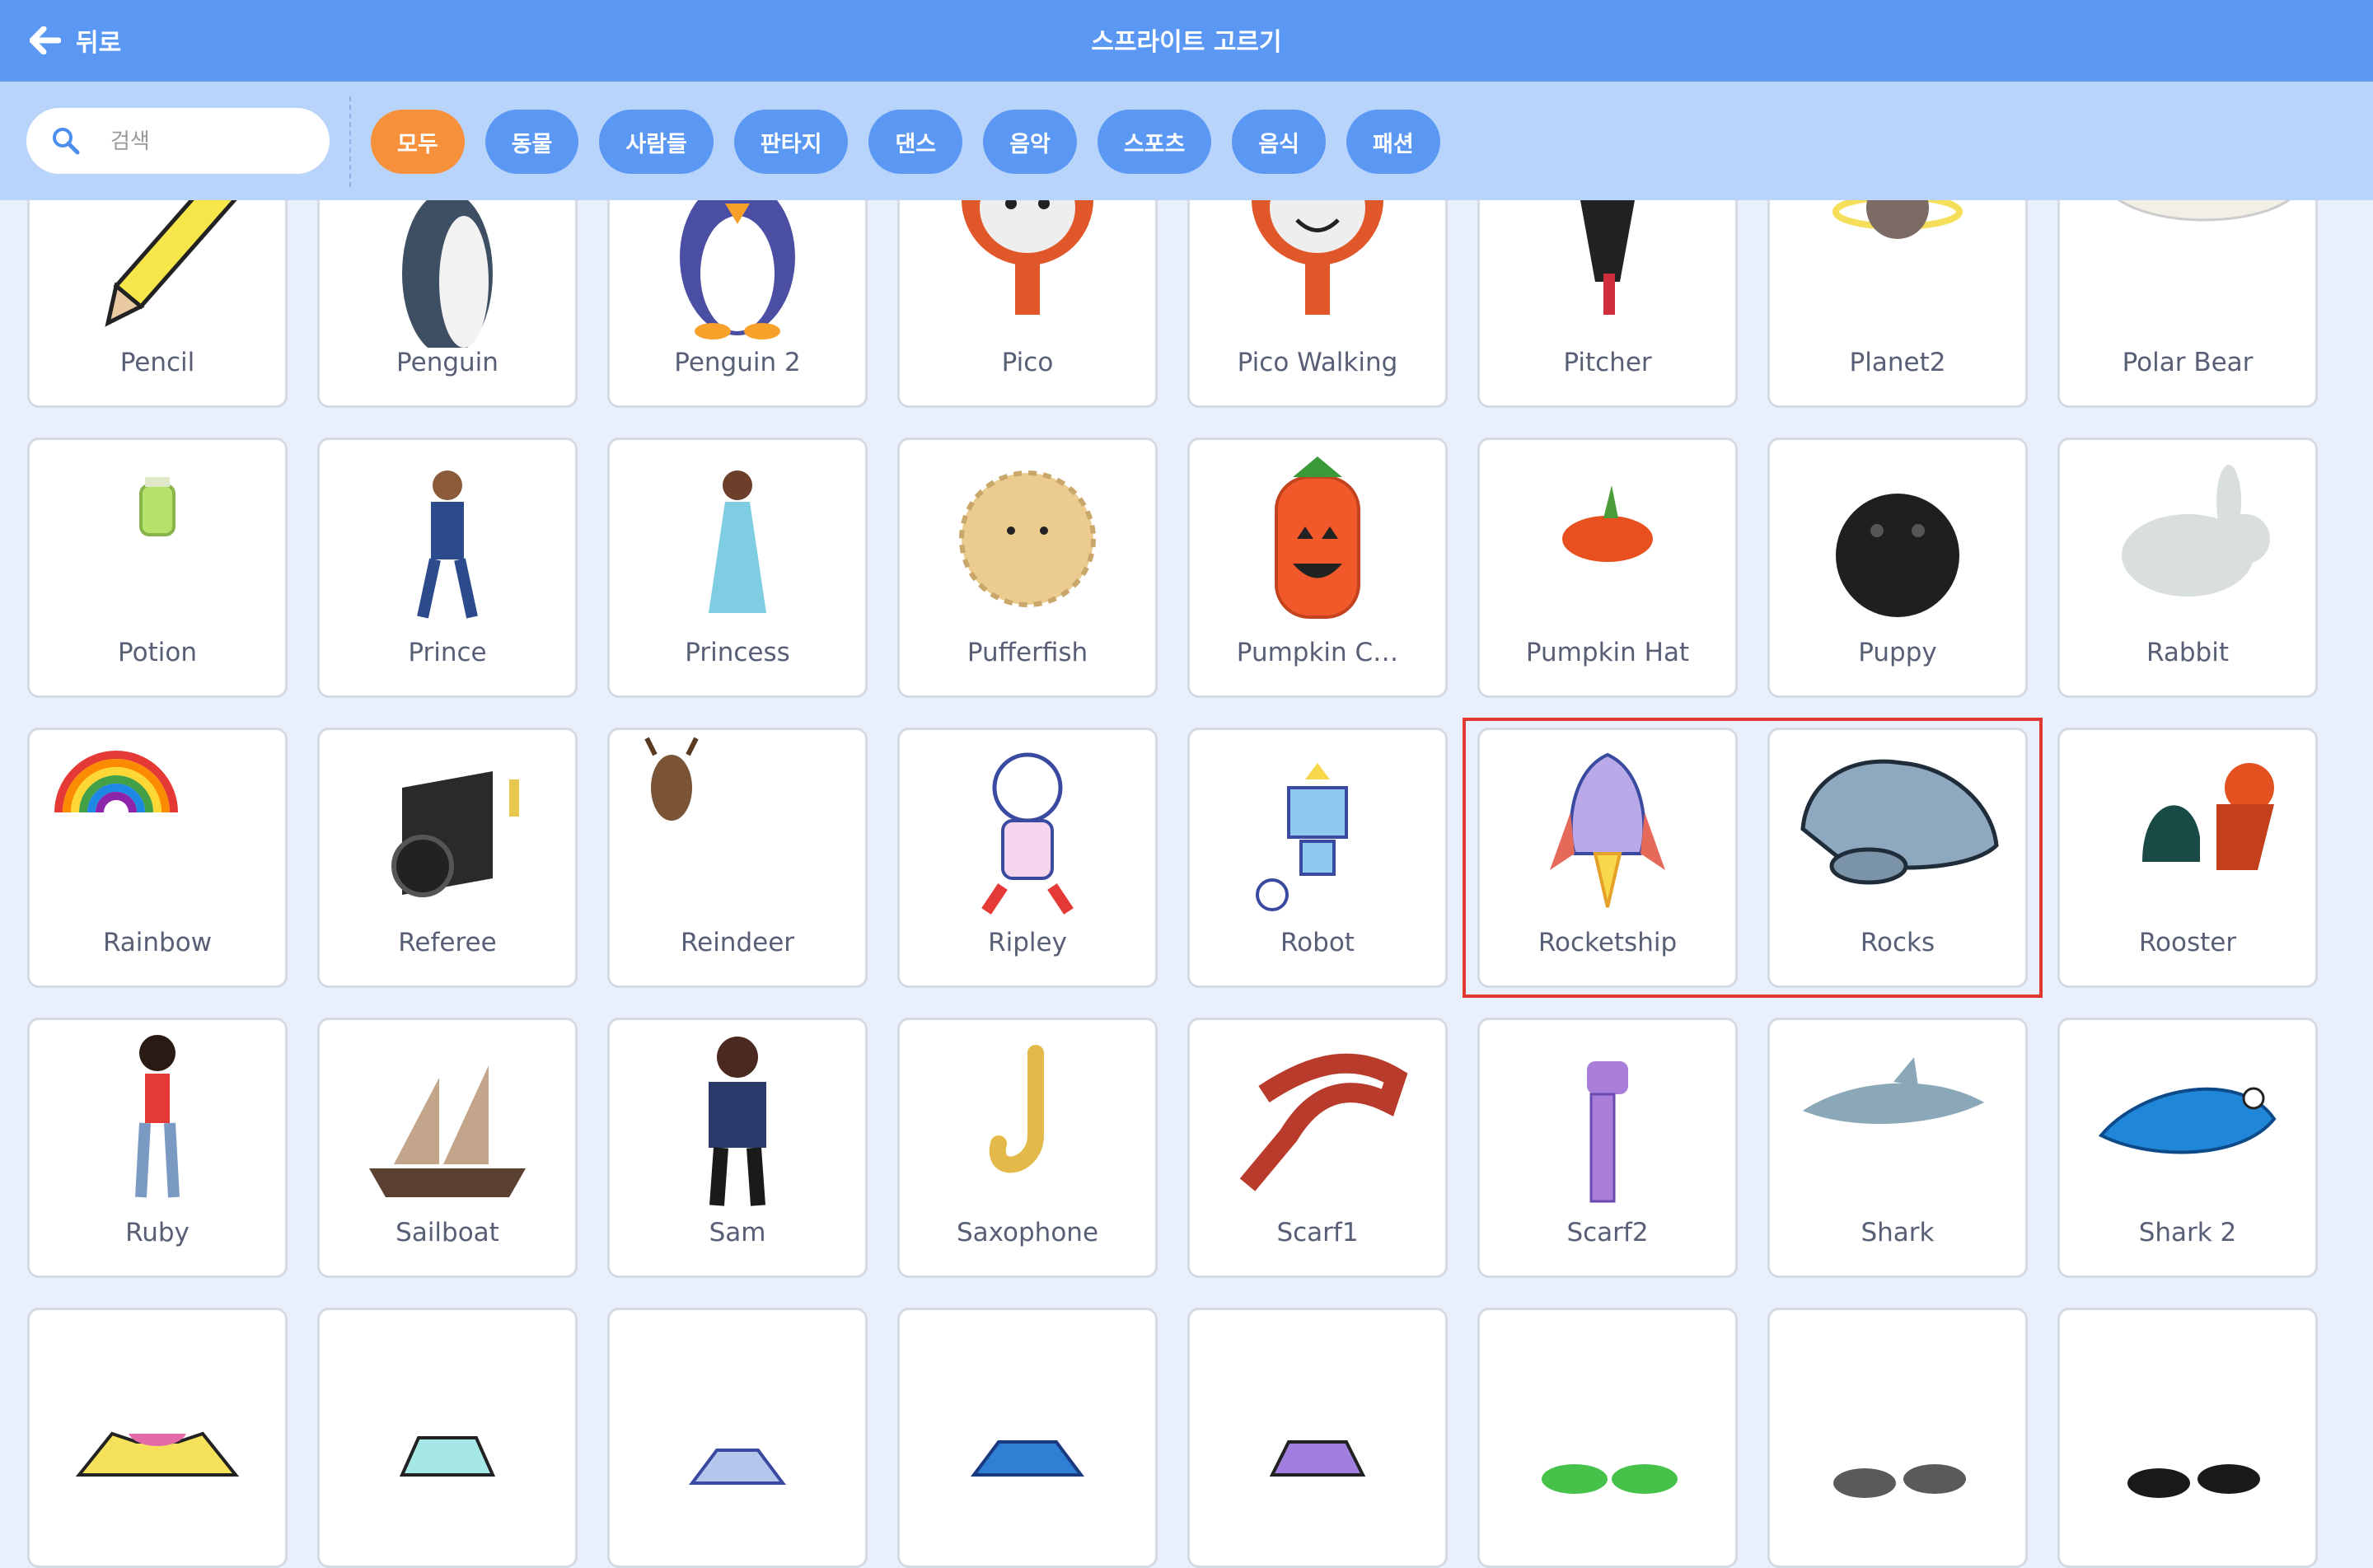  I want to click on search-input, so click(209, 142).